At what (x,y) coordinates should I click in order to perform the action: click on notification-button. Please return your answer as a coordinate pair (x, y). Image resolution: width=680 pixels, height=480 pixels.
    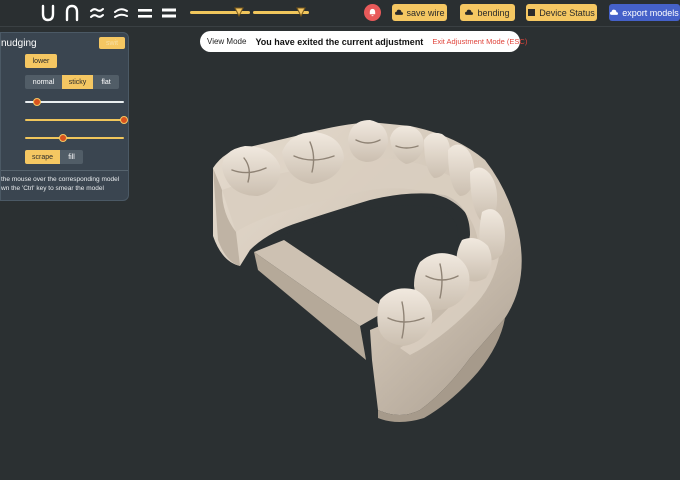
    Looking at the image, I should click on (372, 12).